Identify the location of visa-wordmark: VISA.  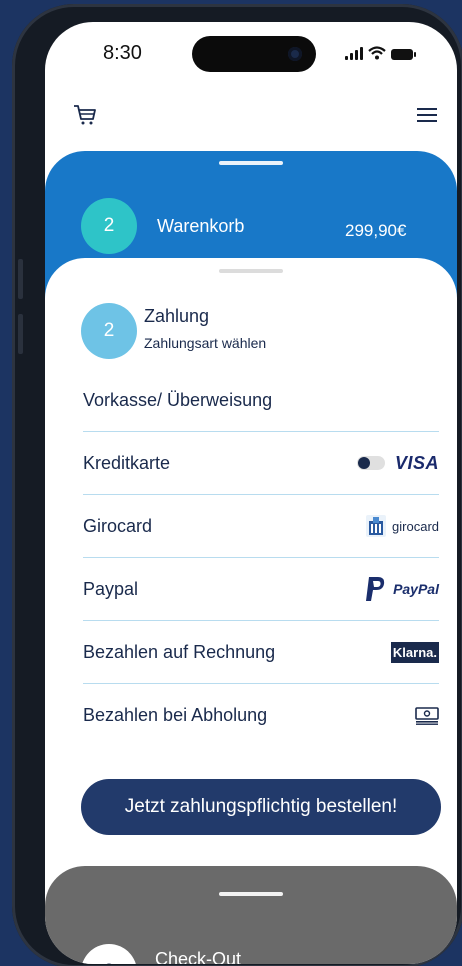
(416, 462).